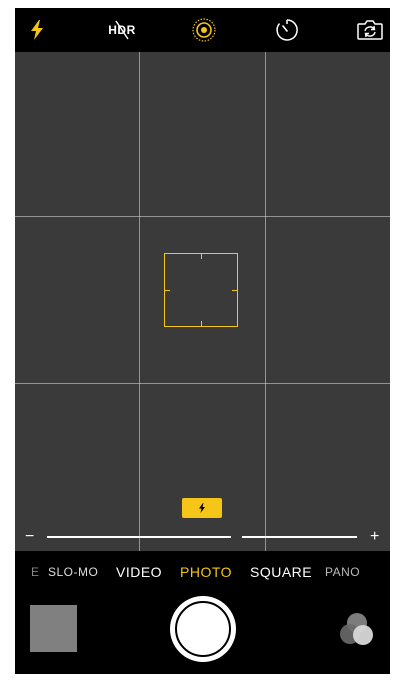 The image size is (406, 682). I want to click on mode-selector: E SLO-MO VIDEO PHOTO SQUARE PANO, so click(202, 572).